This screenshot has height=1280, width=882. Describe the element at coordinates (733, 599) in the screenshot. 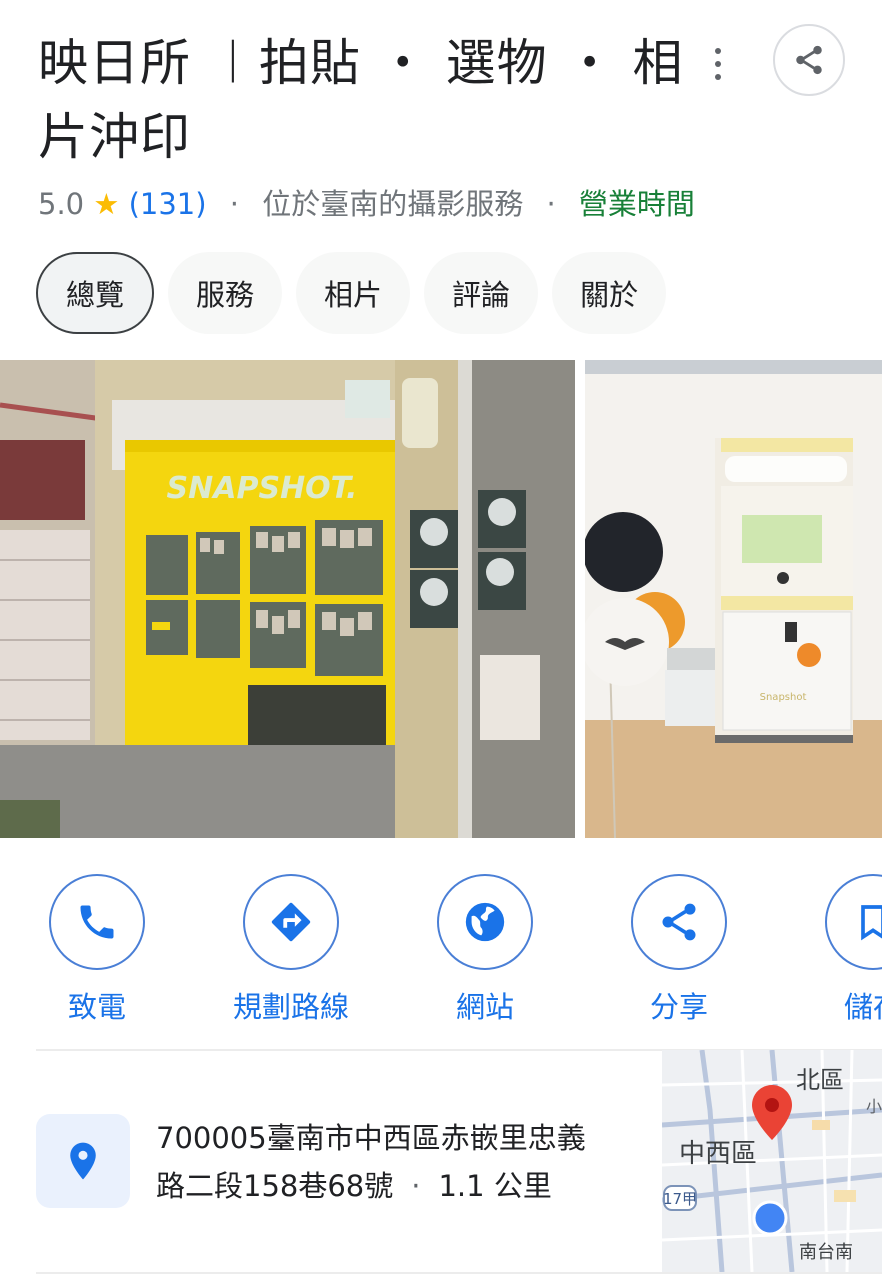

I see `booth-photo: Snapshot` at that location.